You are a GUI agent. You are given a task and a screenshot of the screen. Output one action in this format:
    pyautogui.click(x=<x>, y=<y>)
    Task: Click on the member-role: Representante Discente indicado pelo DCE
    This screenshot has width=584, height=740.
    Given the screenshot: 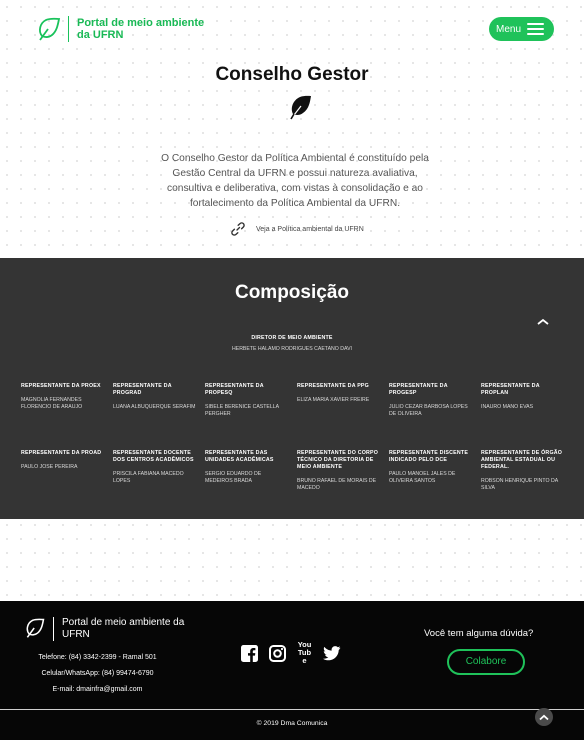 What is the action you would take?
    pyautogui.click(x=429, y=456)
    